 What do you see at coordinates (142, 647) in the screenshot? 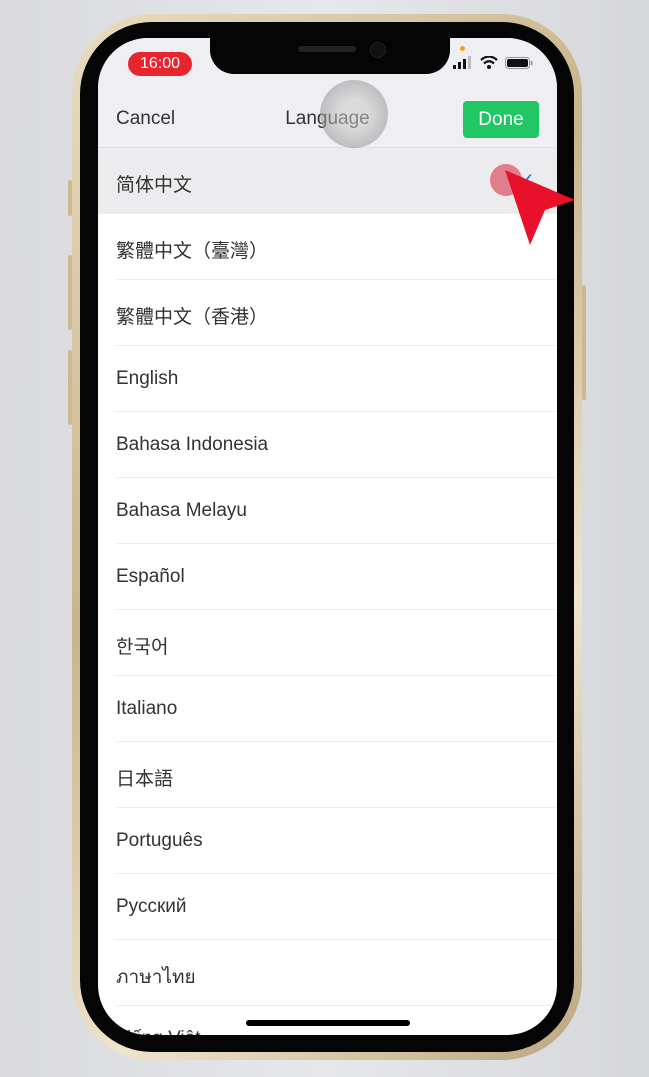
I see `language-label: 한국어` at bounding box center [142, 647].